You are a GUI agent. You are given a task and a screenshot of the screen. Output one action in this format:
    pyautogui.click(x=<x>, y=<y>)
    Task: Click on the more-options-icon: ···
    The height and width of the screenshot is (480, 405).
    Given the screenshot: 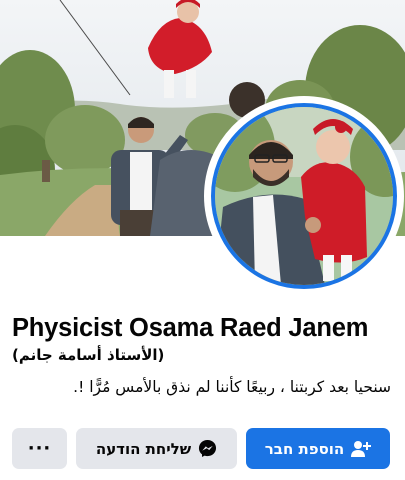 What is the action you would take?
    pyautogui.click(x=39, y=448)
    